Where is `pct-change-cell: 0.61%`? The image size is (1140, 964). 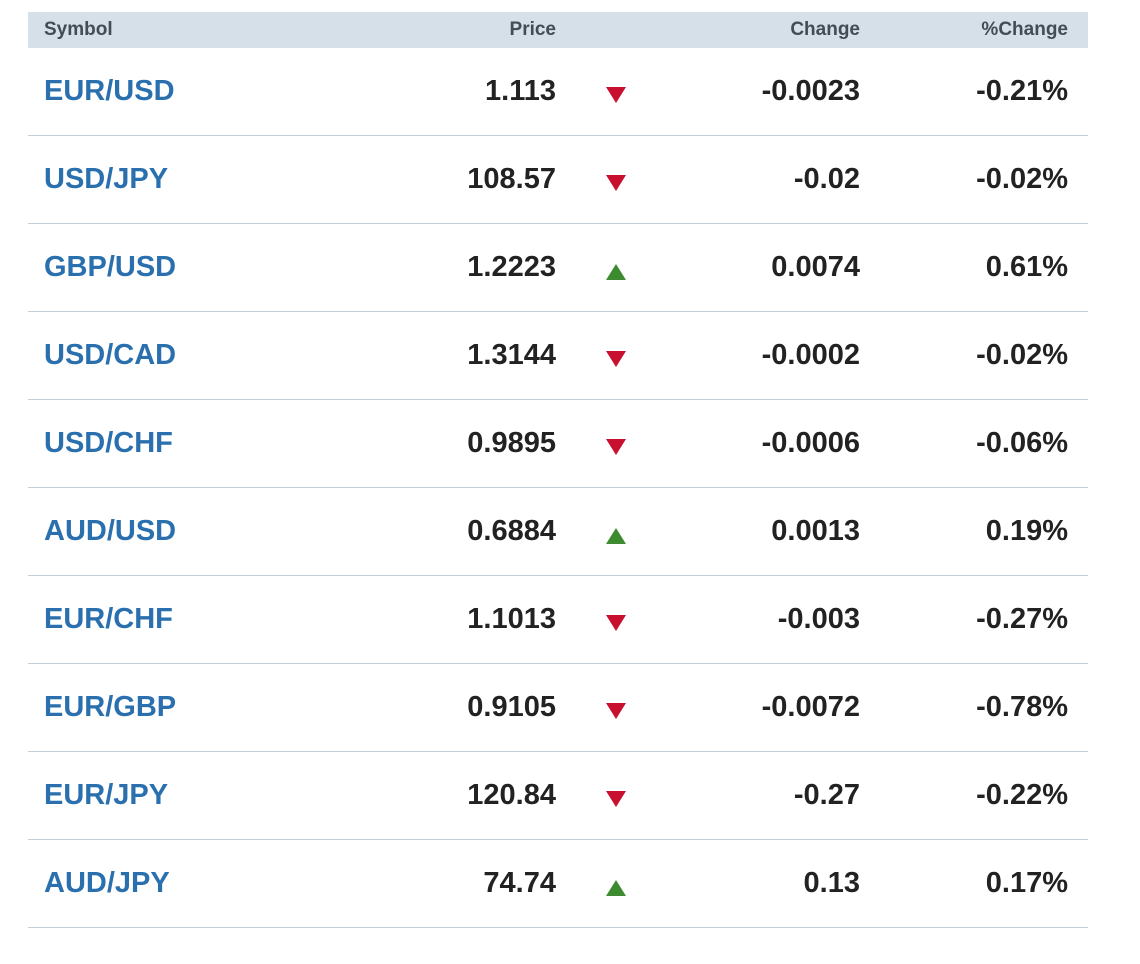 pct-change-cell: 0.61% is located at coordinates (1026, 267).